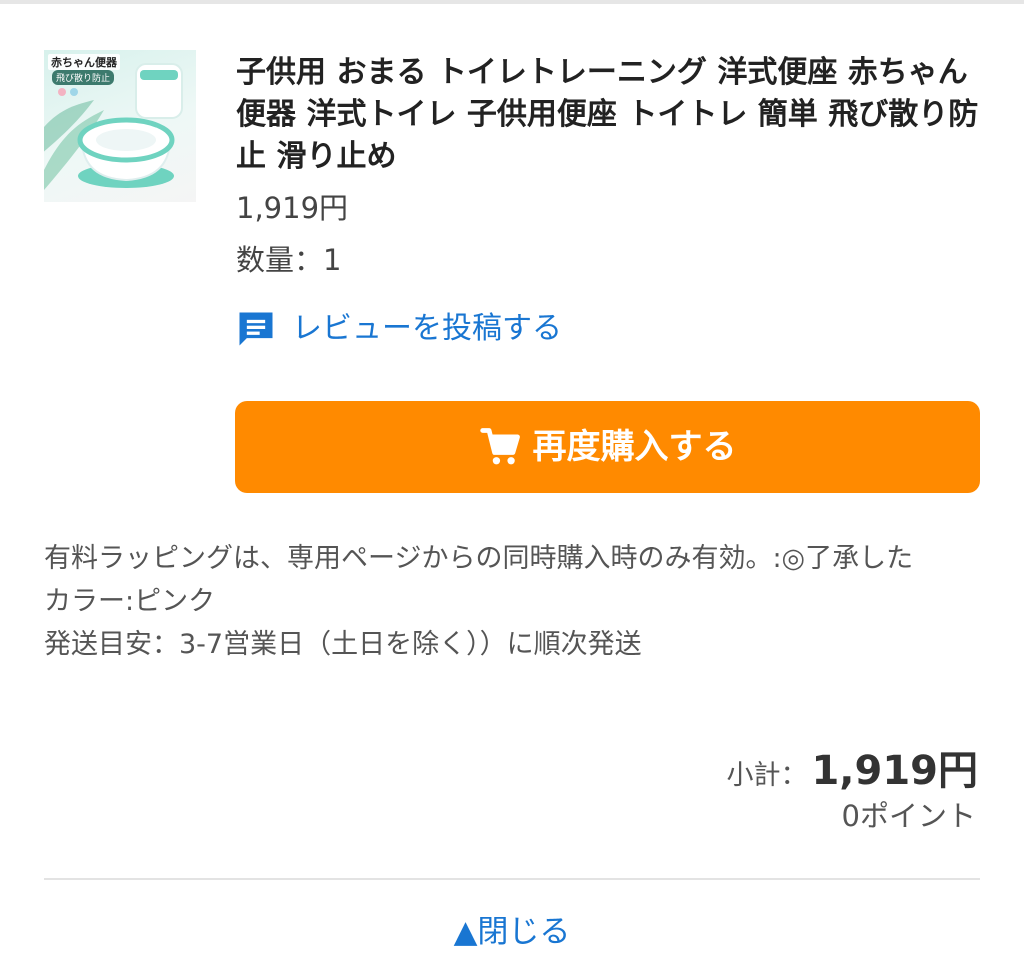 Image resolution: width=1024 pixels, height=970 pixels. What do you see at coordinates (479, 558) in the screenshot?
I see `option-wrapping: 有料ラッピングは、専用ページからの同時購入時のみ有効。:◎了承した` at bounding box center [479, 558].